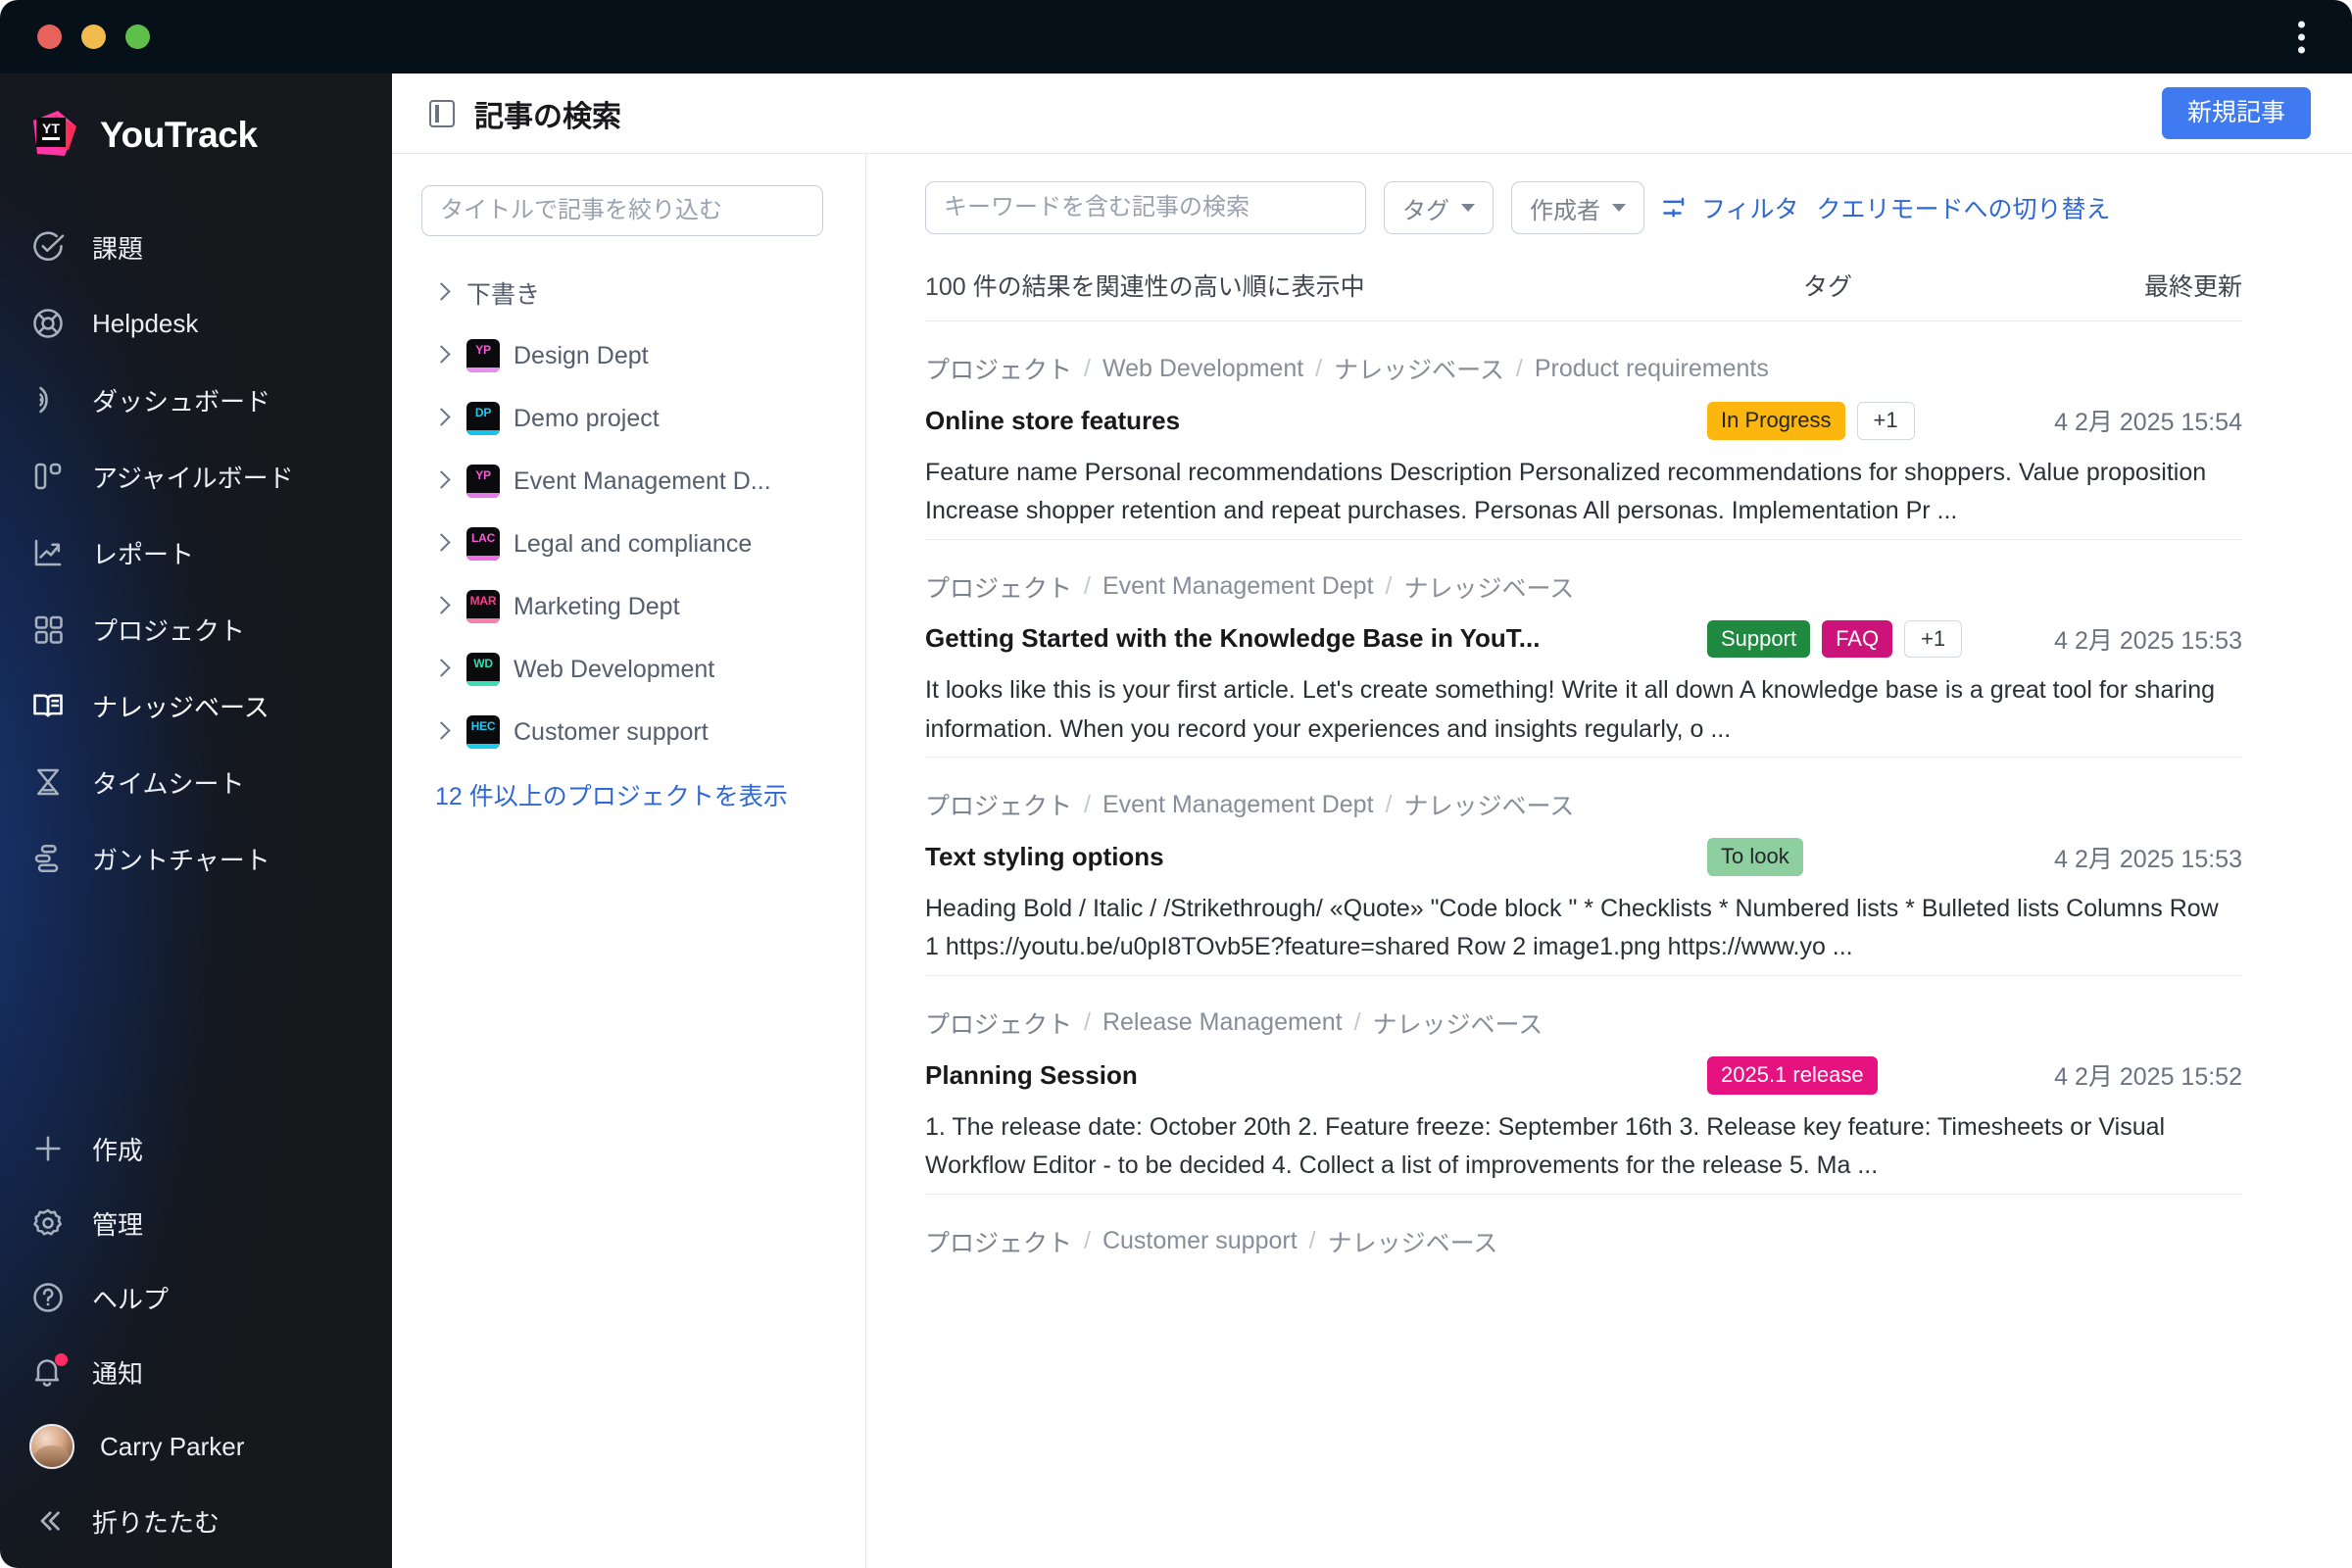 The image size is (2352, 1568). I want to click on sidebar-item-issues: 課題, so click(196, 247).